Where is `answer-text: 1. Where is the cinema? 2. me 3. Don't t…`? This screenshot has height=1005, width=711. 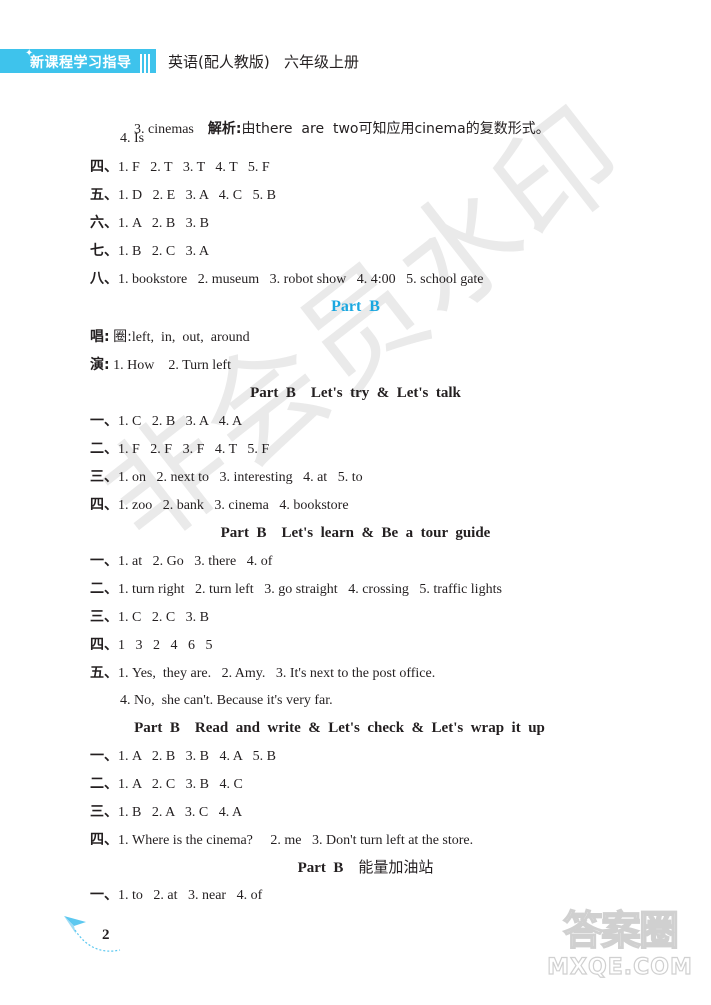 answer-text: 1. Where is the cinema? 2. me 3. Don't t… is located at coordinates (296, 840).